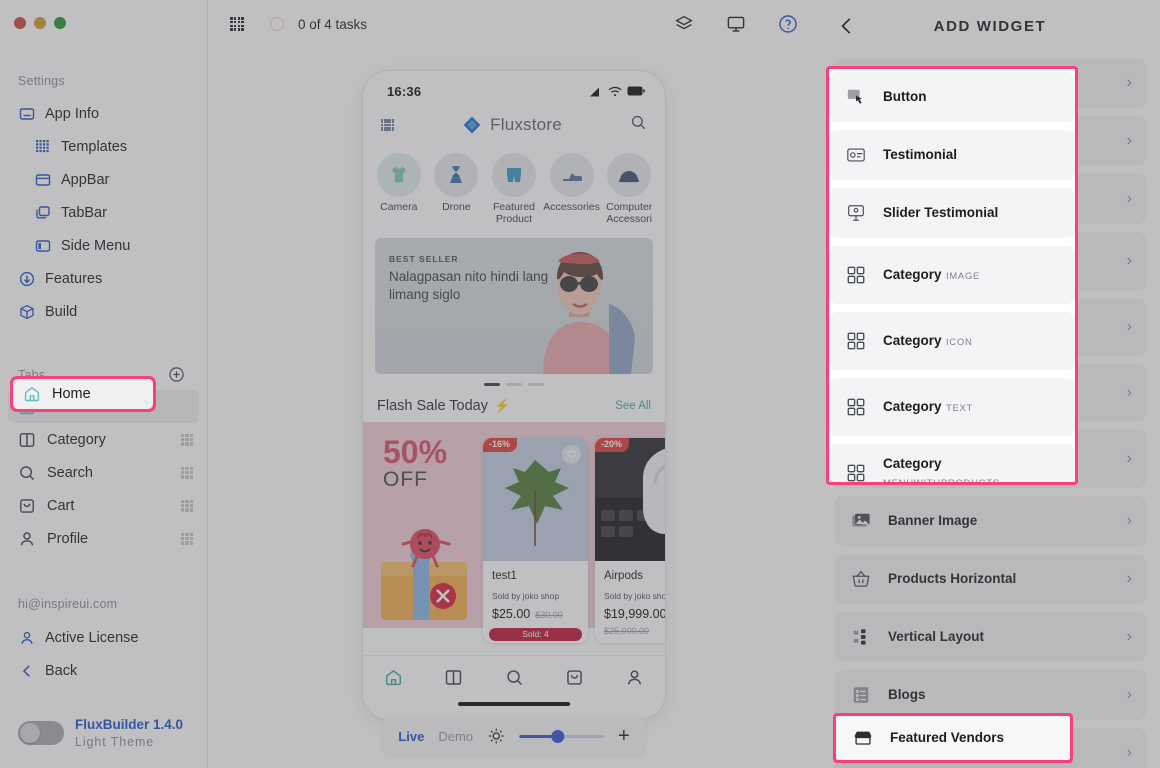 The height and width of the screenshot is (768, 1160). I want to click on sidebar-item-label: Category, so click(76, 439).